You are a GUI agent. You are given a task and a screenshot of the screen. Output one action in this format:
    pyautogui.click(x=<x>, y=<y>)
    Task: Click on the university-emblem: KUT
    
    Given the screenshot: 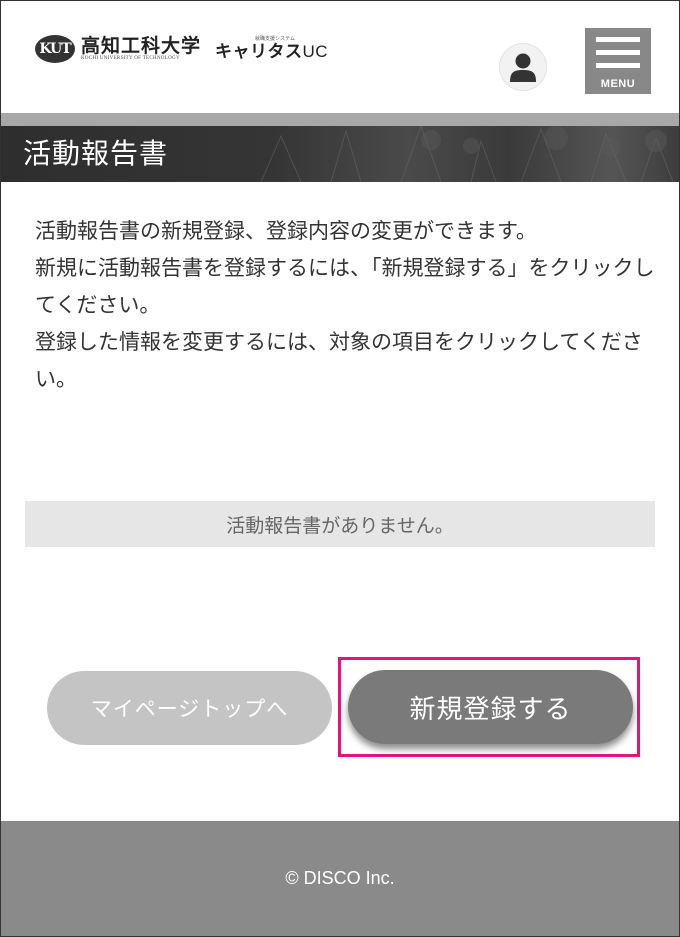 What is the action you would take?
    pyautogui.click(x=55, y=49)
    